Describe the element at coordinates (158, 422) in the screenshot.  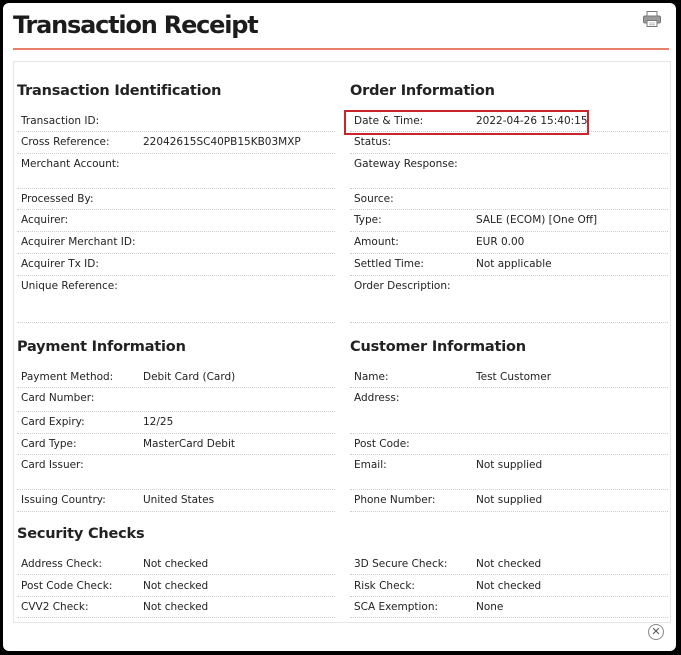
I see `card-expiry-value: 12/25` at that location.